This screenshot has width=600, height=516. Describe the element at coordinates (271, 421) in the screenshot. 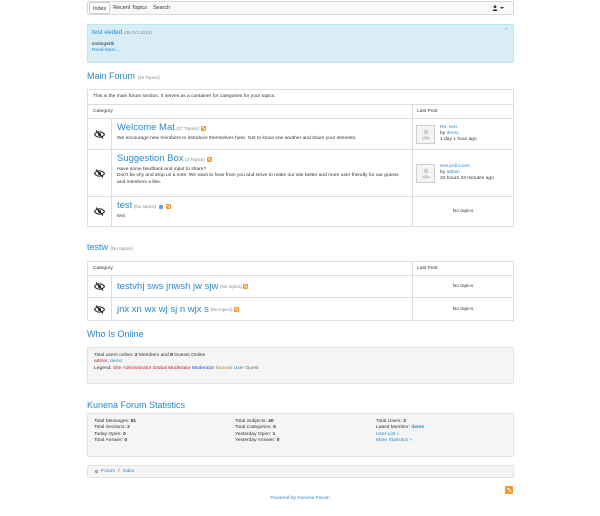

I see `stat-value: 40` at that location.